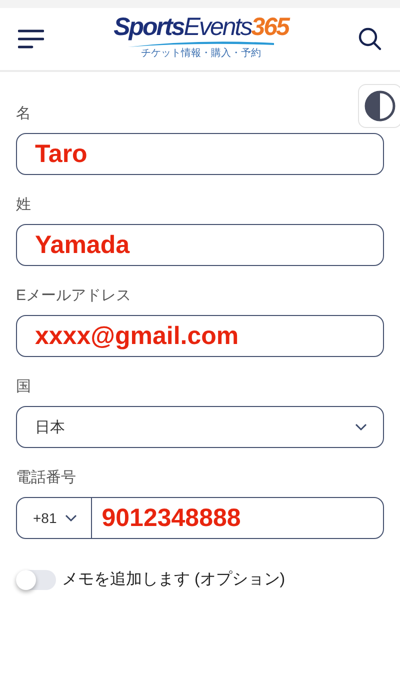 The width and height of the screenshot is (400, 678). I want to click on field-label: 姓, so click(23, 204).